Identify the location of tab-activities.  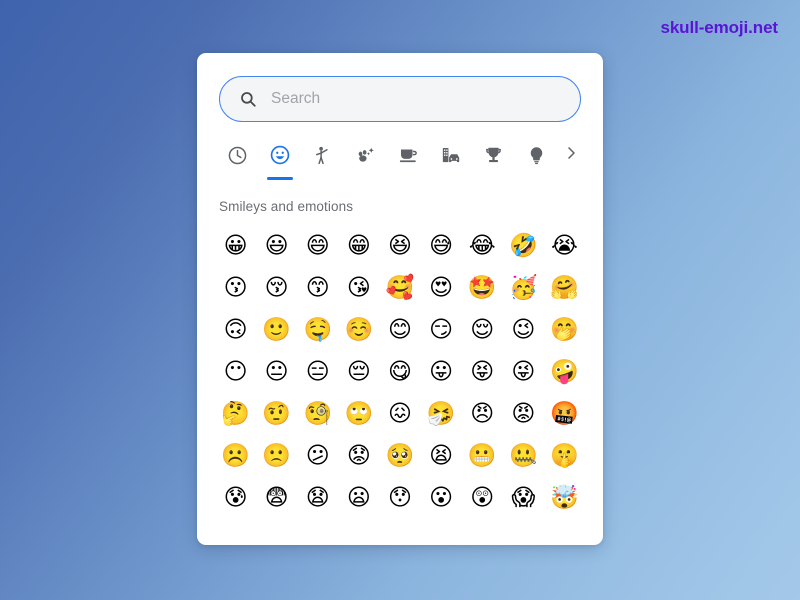
(494, 160).